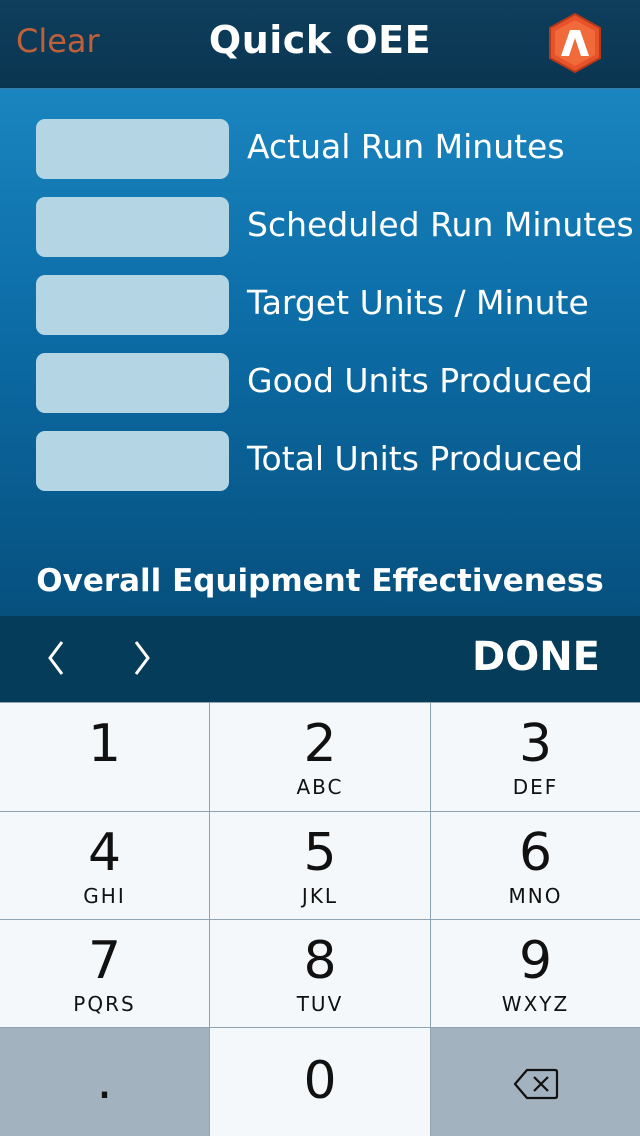 The width and height of the screenshot is (640, 1136). What do you see at coordinates (536, 657) in the screenshot?
I see `done-button: DONE` at bounding box center [536, 657].